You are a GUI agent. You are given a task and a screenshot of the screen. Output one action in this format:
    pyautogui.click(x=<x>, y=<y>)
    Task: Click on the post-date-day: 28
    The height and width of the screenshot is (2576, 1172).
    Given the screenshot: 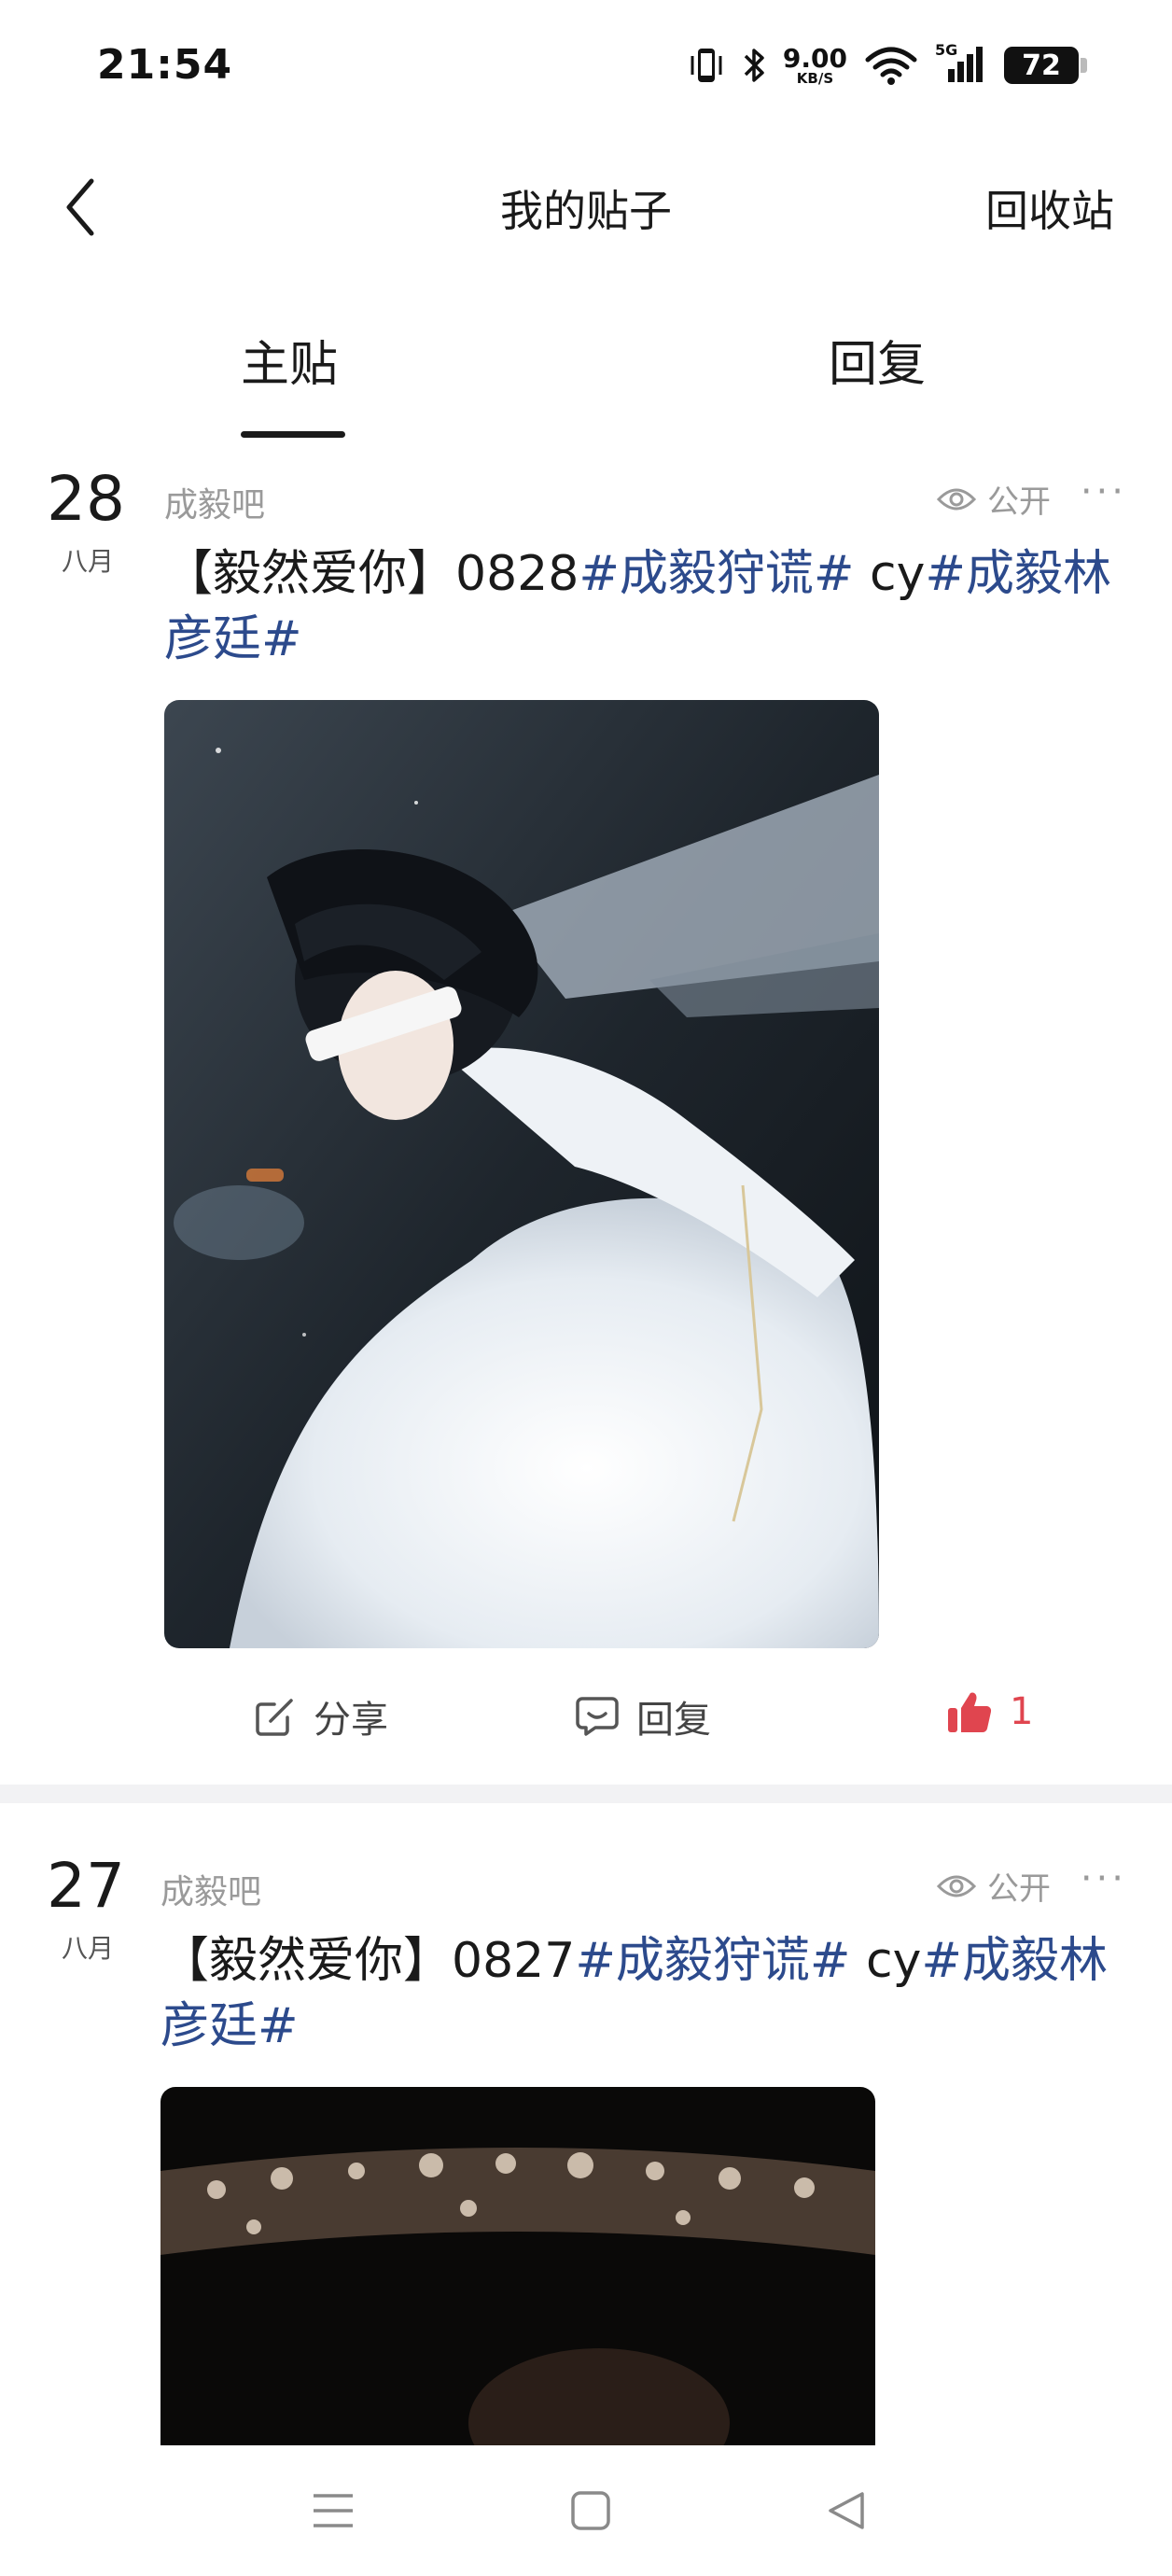 What is the action you would take?
    pyautogui.click(x=86, y=499)
    